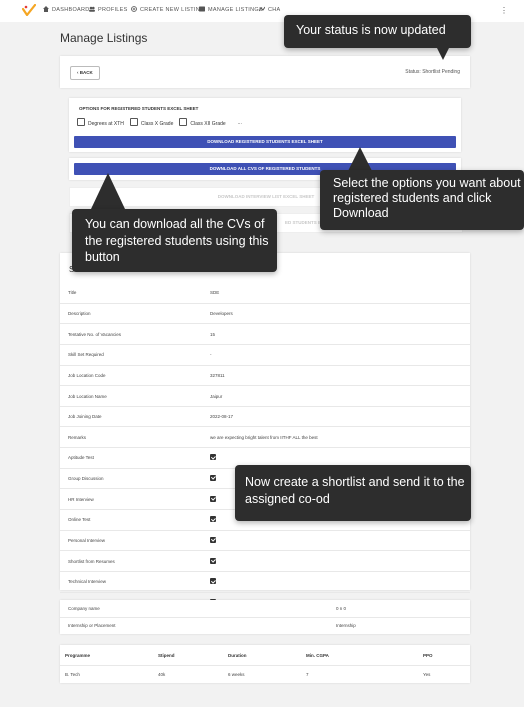 Image resolution: width=524 pixels, height=707 pixels. I want to click on column-header: PPO, so click(428, 655).